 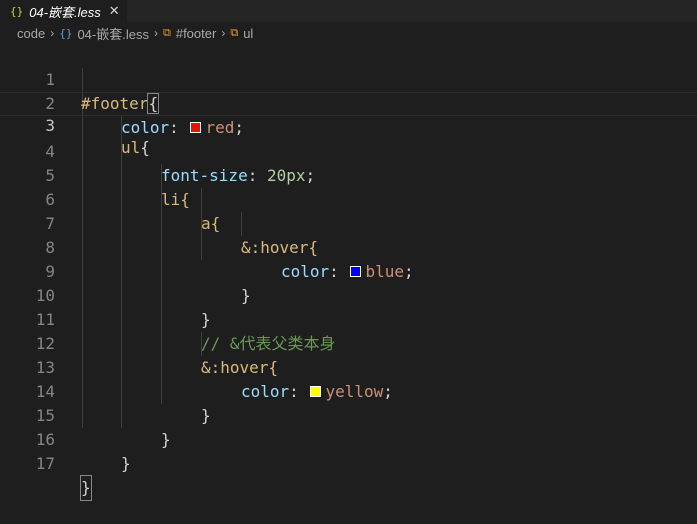 What do you see at coordinates (348, 294) in the screenshot?
I see `code-line: 10 }` at bounding box center [348, 294].